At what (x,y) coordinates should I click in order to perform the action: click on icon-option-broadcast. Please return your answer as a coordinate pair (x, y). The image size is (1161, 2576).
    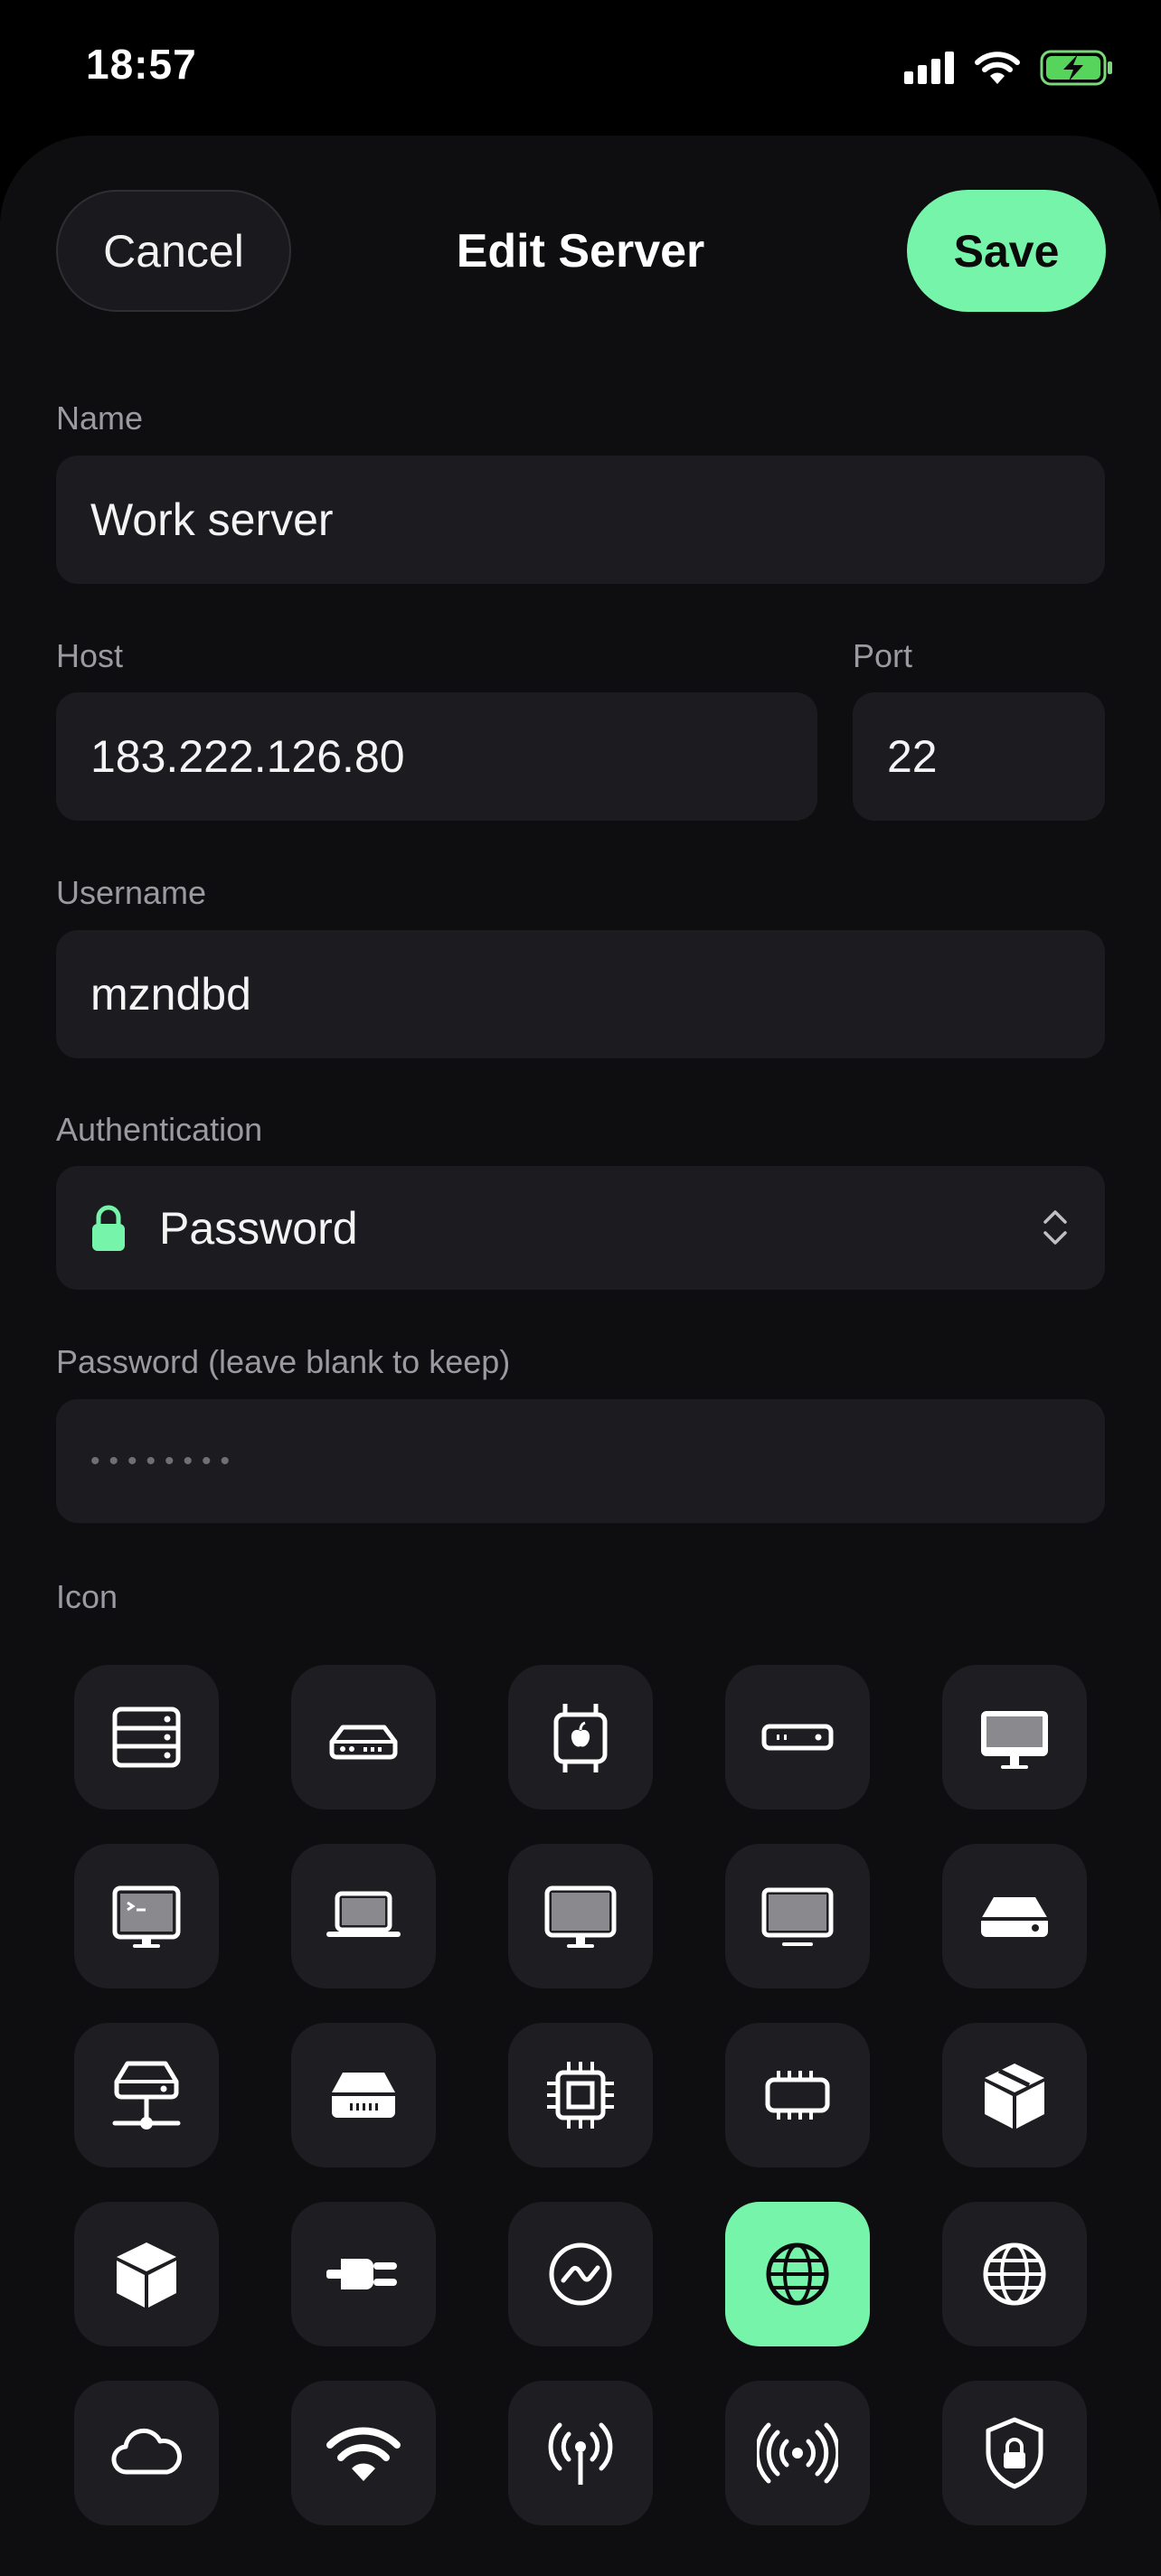
    Looking at the image, I should click on (797, 2453).